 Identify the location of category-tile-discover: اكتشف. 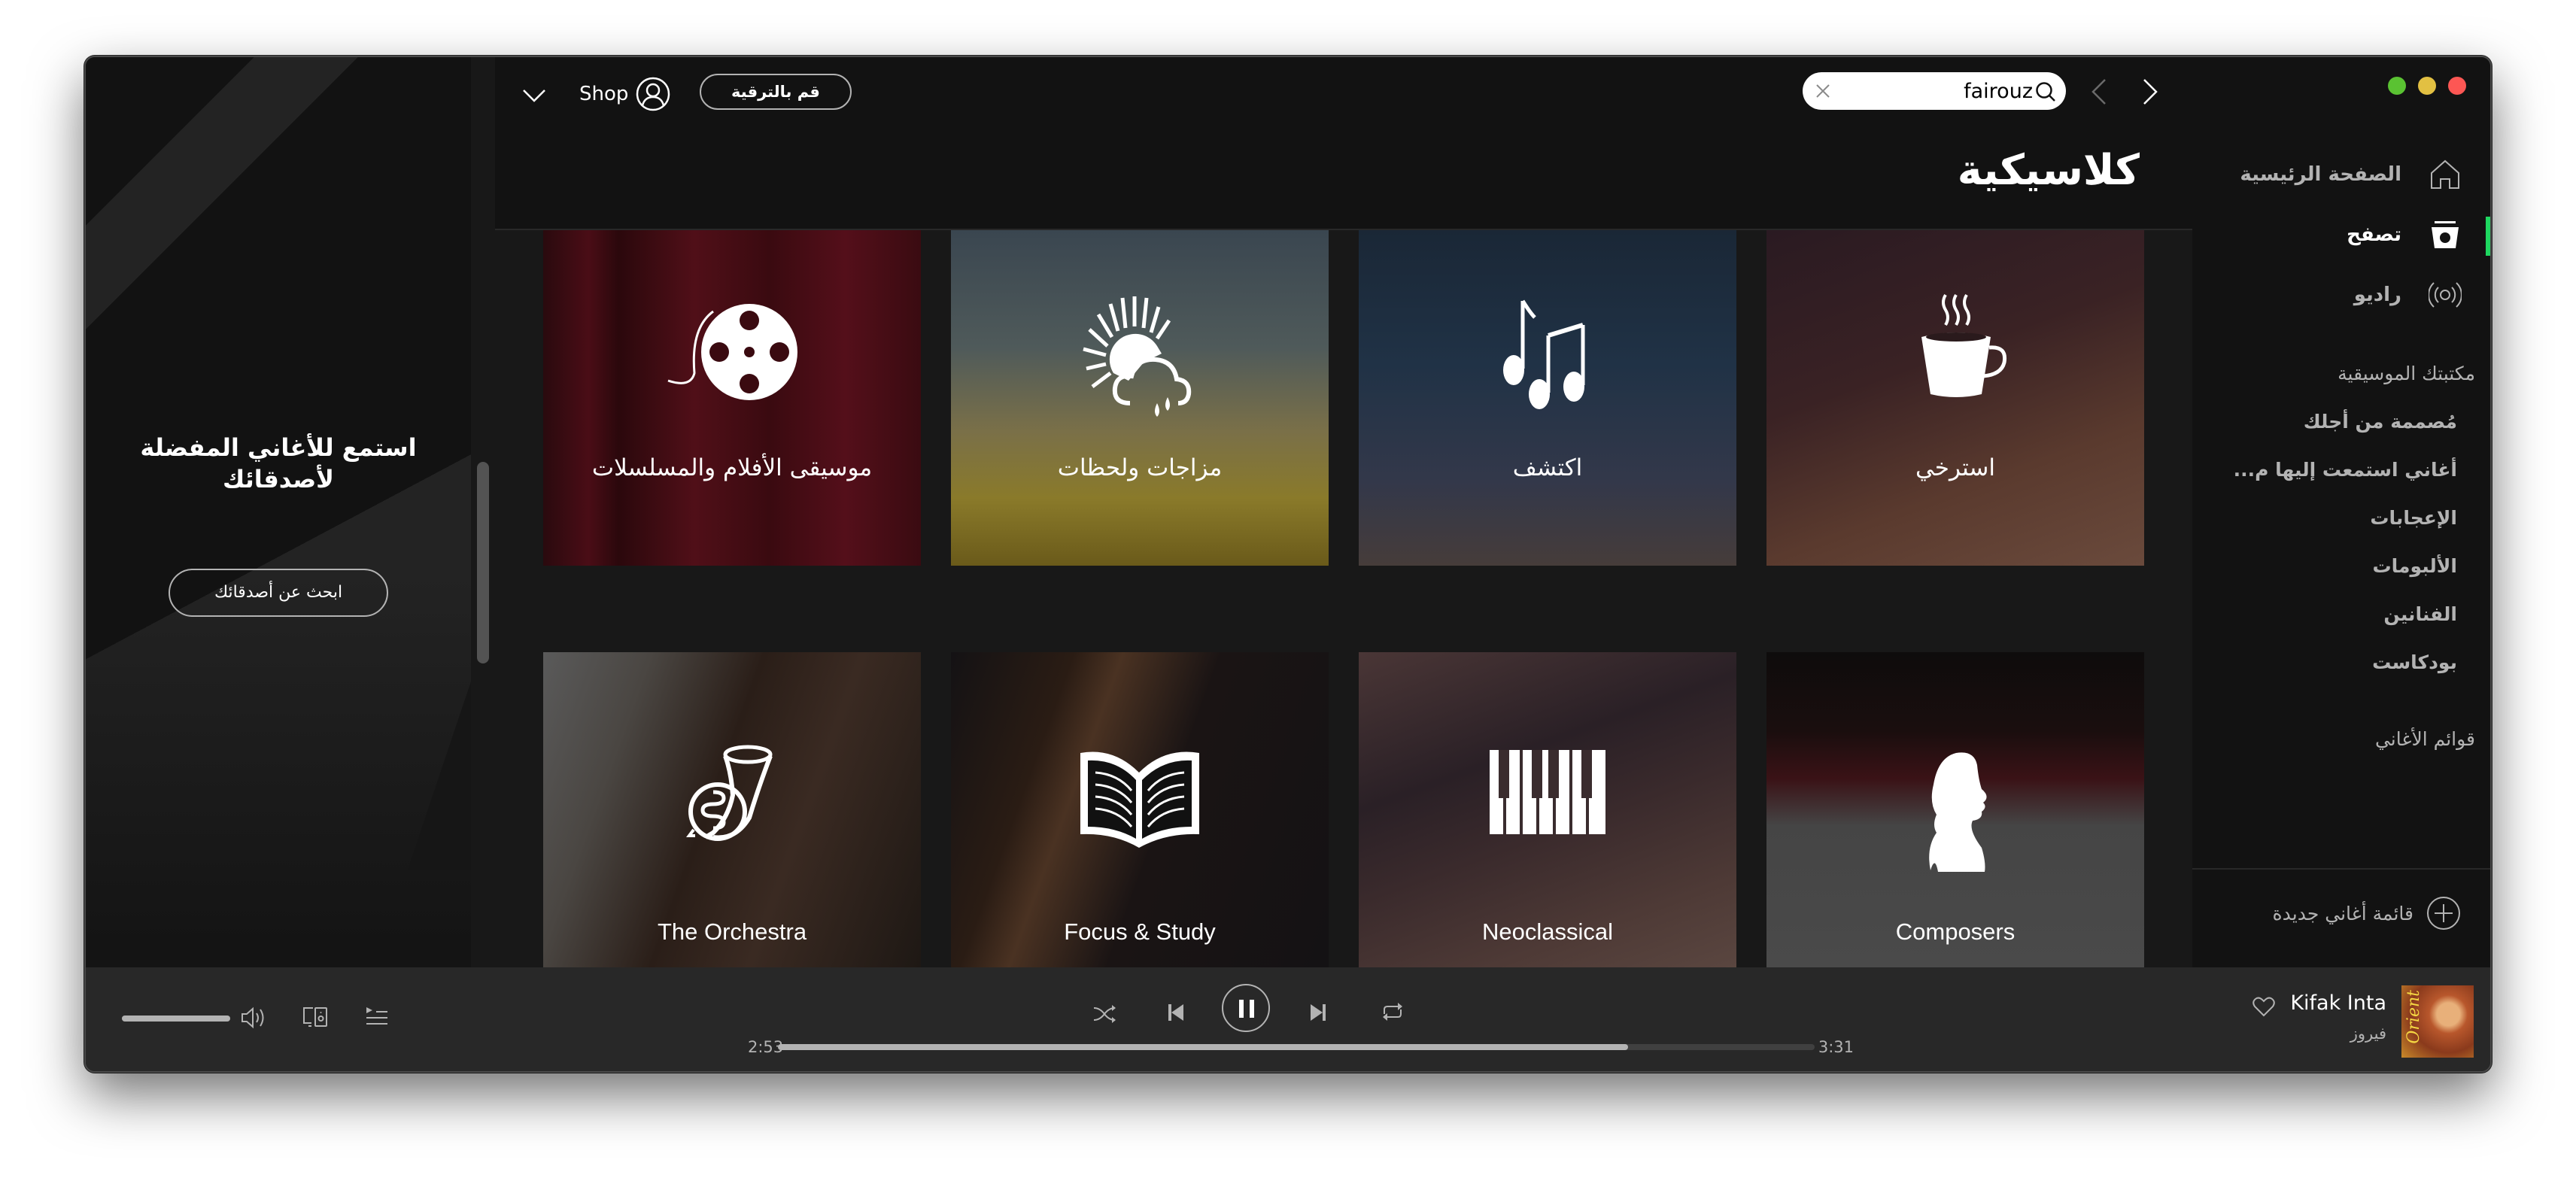
(1547, 398).